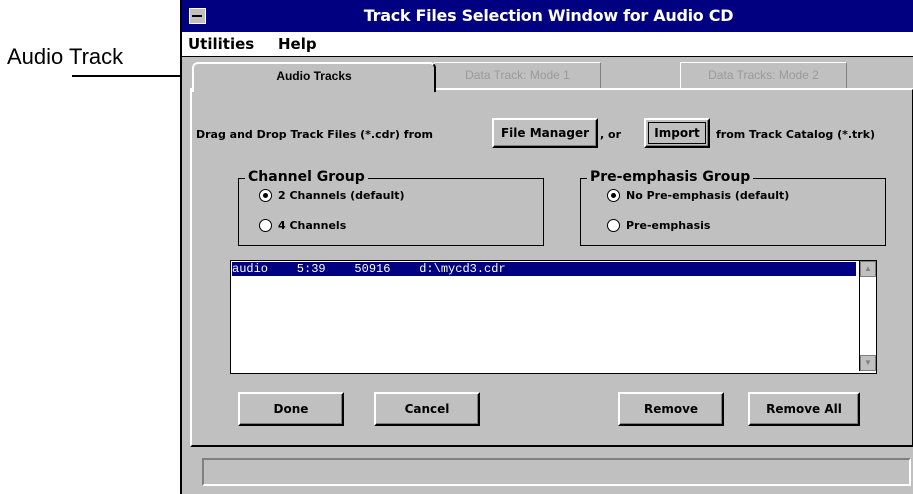 This screenshot has height=494, width=913. Describe the element at coordinates (544, 269) in the screenshot. I see `list-item: audio 5:39 50916 d:\mycd3.cdr` at that location.